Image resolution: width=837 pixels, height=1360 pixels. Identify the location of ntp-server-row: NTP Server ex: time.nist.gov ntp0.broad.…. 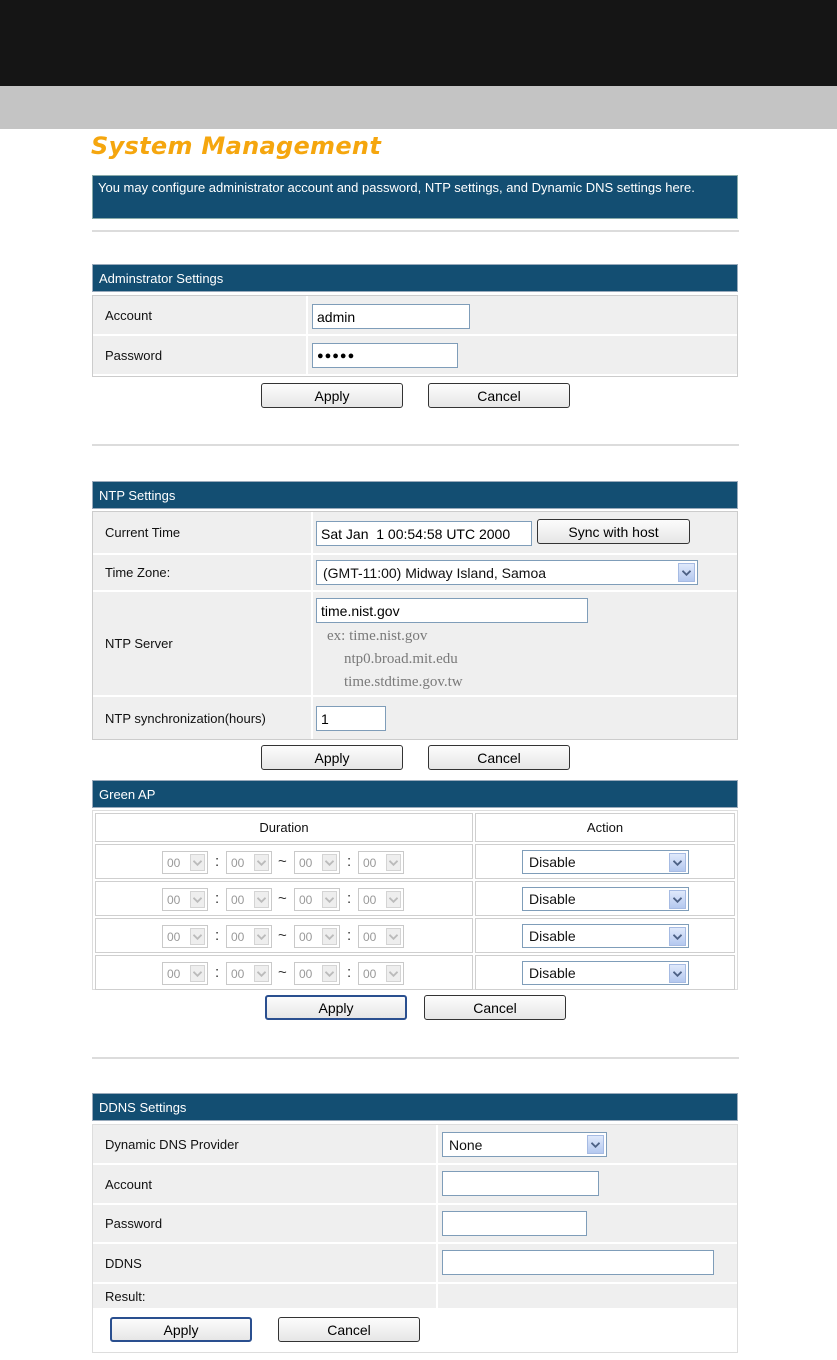
(415, 644).